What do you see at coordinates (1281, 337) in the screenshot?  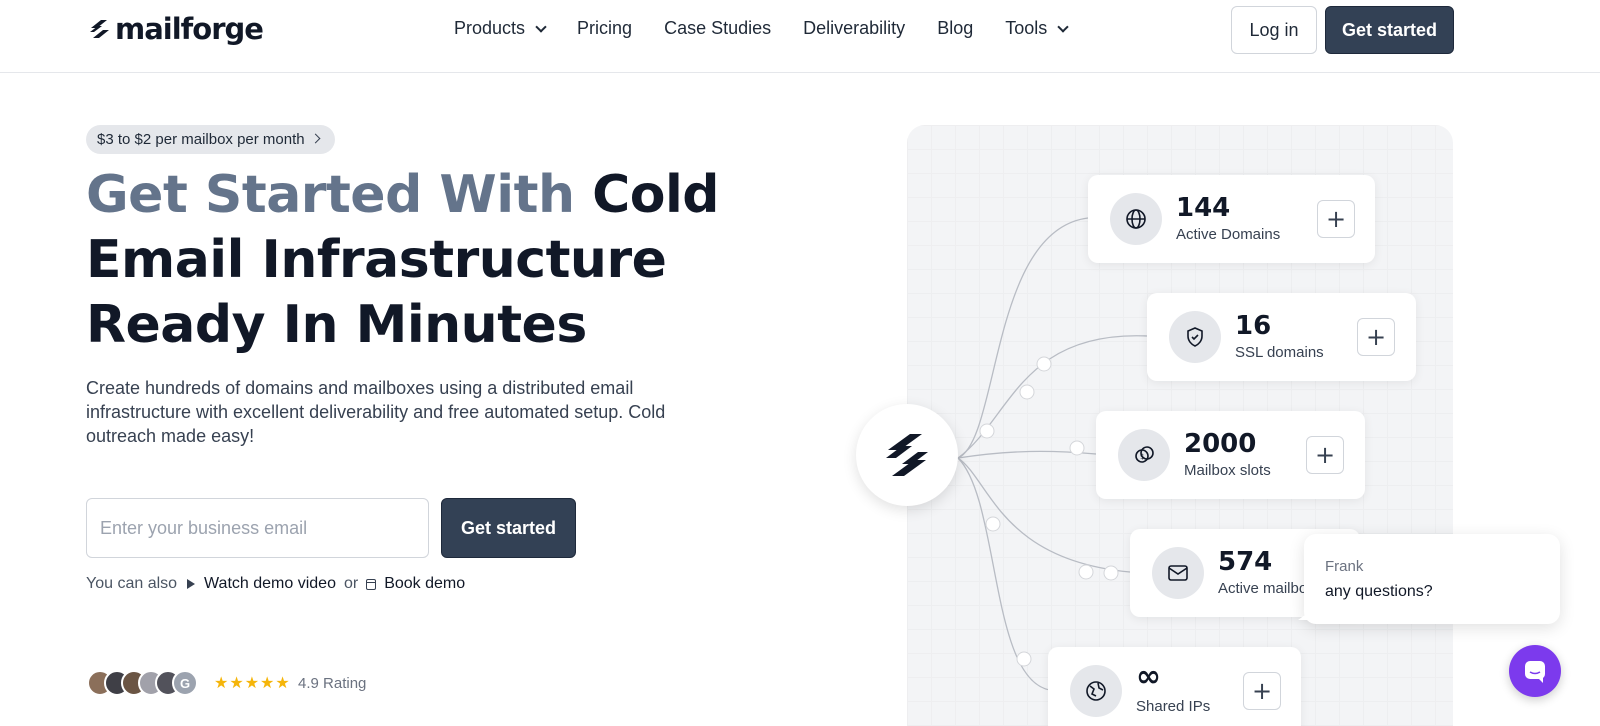 I see `stat-card-ssl-domains: 16 SSL domains +` at bounding box center [1281, 337].